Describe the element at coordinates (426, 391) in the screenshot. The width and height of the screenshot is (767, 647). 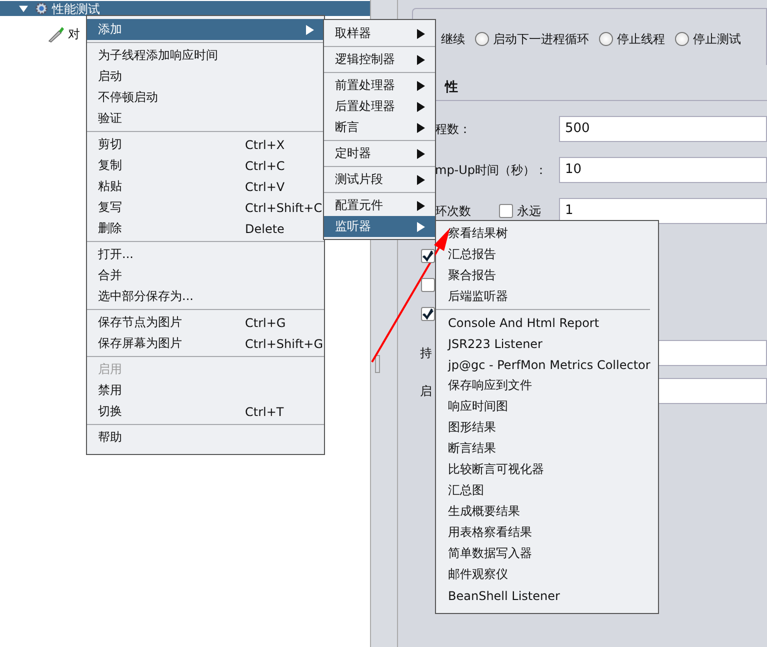
I see `field-label: 启` at that location.